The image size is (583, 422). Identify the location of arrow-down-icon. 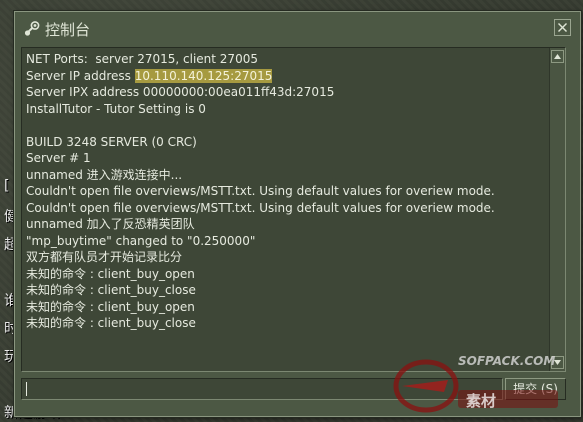
(557, 362).